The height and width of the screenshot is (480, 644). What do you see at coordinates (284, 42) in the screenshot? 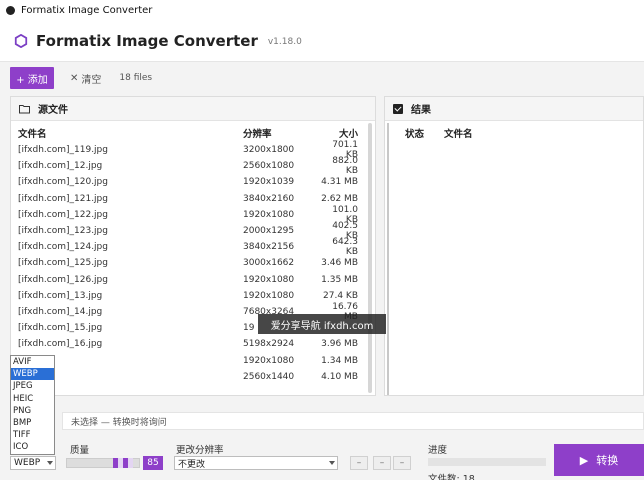
I see `app-version: v1.18.0` at bounding box center [284, 42].